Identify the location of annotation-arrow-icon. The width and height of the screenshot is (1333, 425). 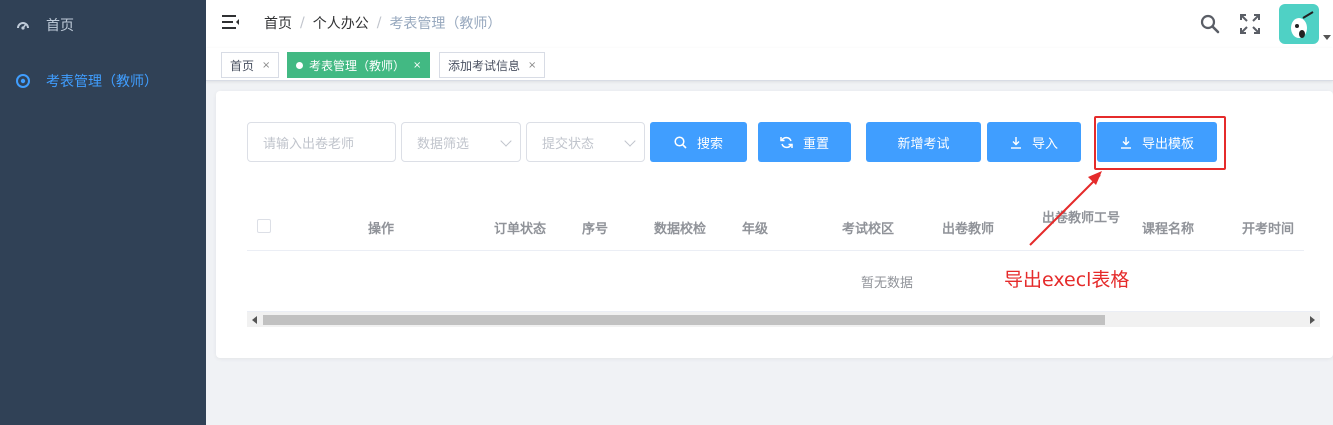
(1065, 208).